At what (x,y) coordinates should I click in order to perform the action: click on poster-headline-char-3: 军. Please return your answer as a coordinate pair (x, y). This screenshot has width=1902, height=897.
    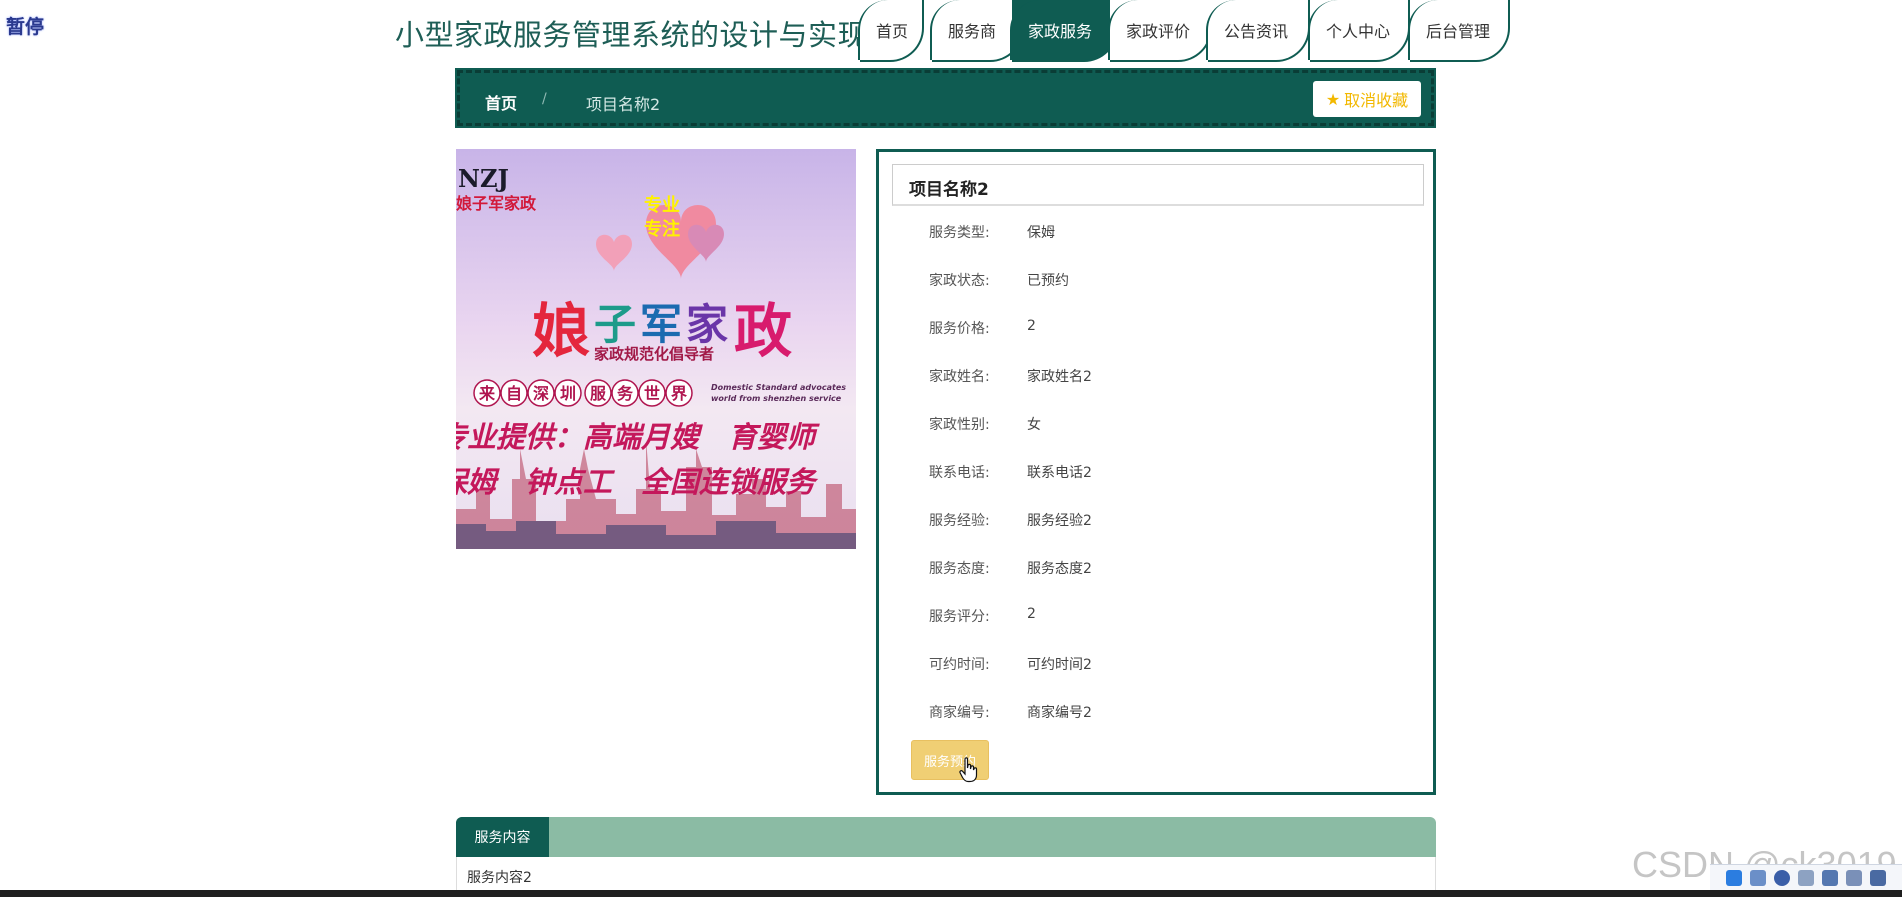
    Looking at the image, I should click on (661, 324).